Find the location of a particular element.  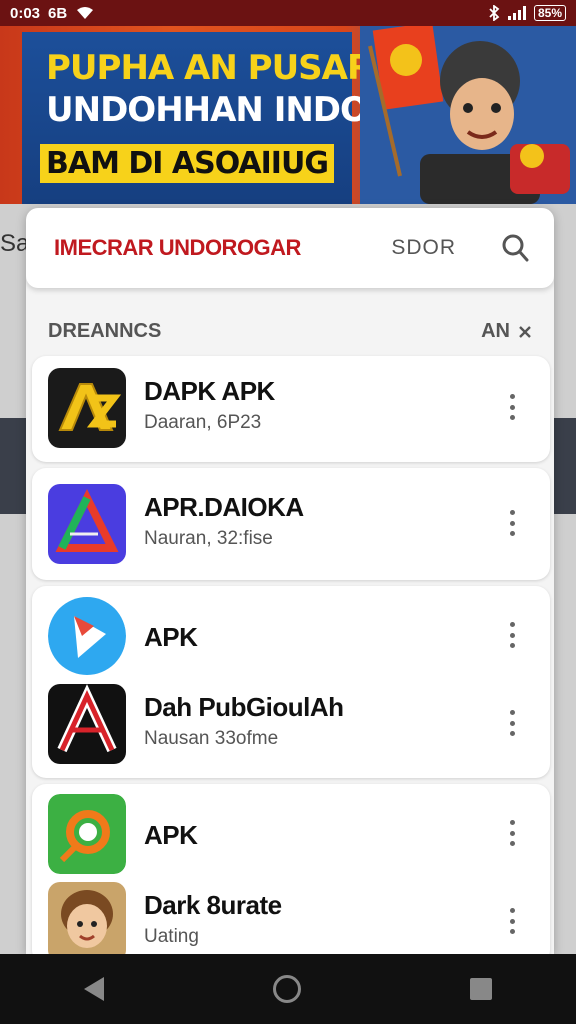

close-icon is located at coordinates (525, 331).